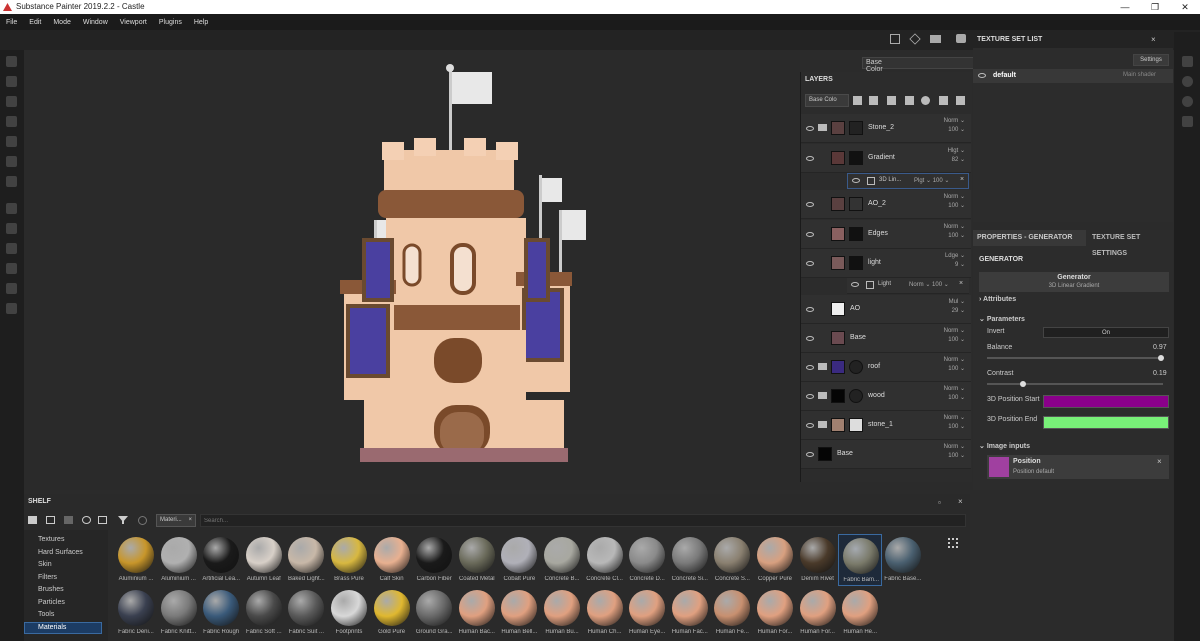  Describe the element at coordinates (1187, 121) in the screenshot. I see `viewer-settings-icon` at that location.